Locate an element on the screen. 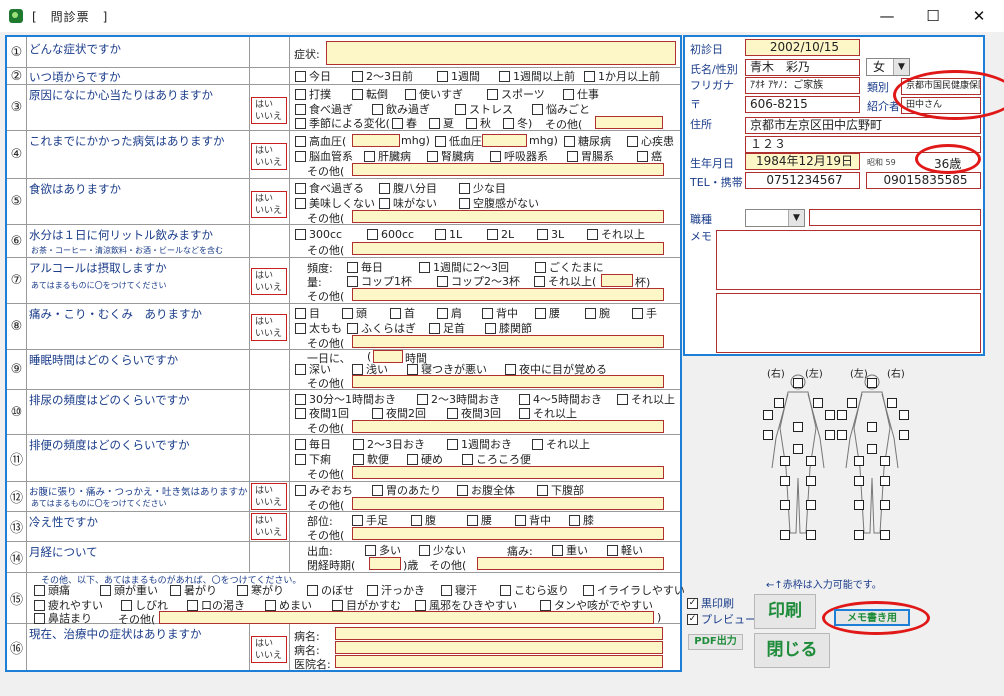 This screenshot has height=696, width=1004. checkbox: 少な目 is located at coordinates (482, 188).